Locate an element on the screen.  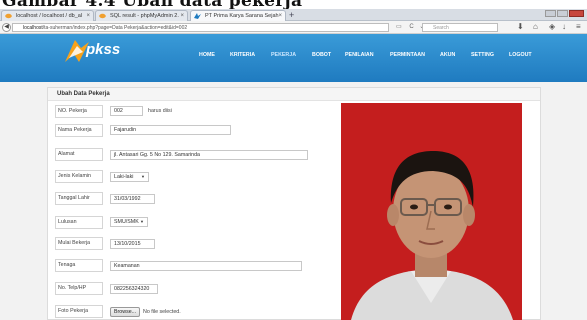
menu-bobot: BOBOT is located at coordinates (321, 55).